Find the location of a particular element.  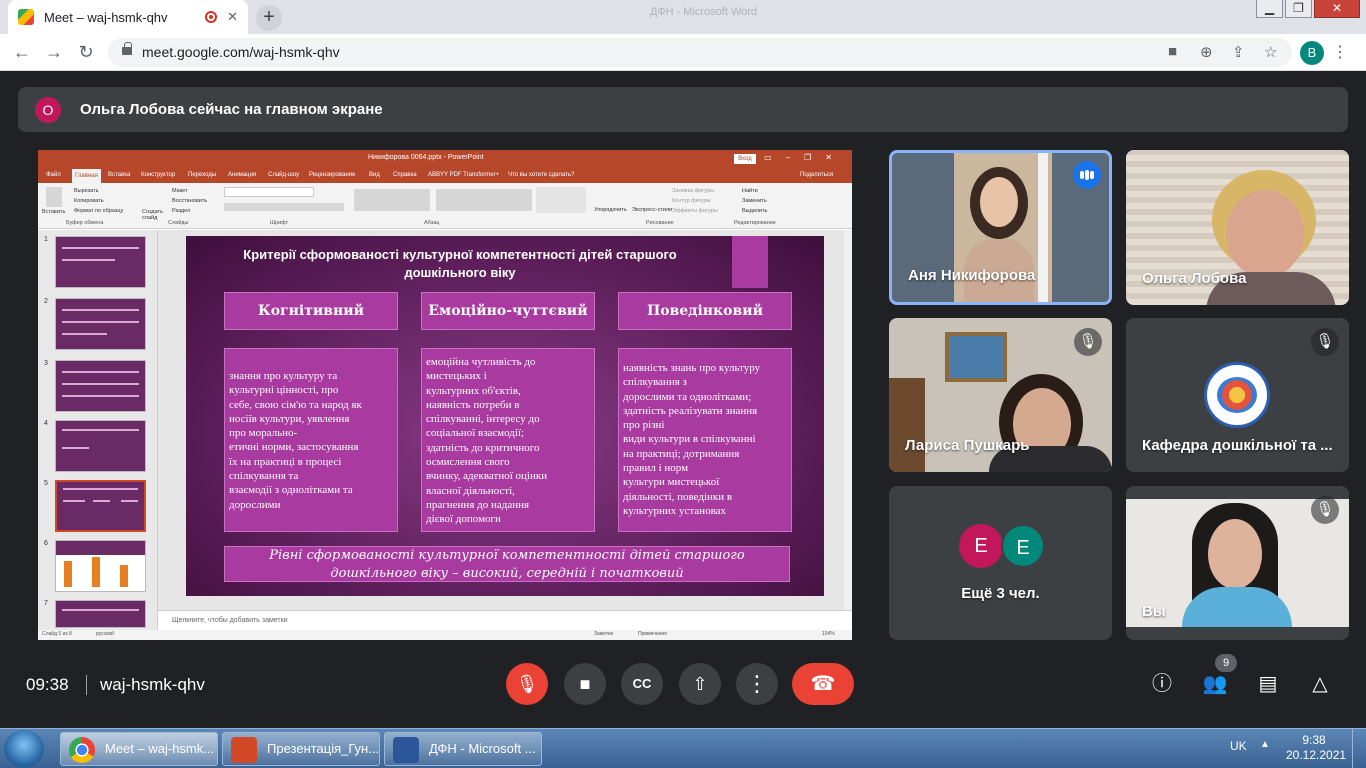

text-line: про різні is located at coordinates (644, 425).